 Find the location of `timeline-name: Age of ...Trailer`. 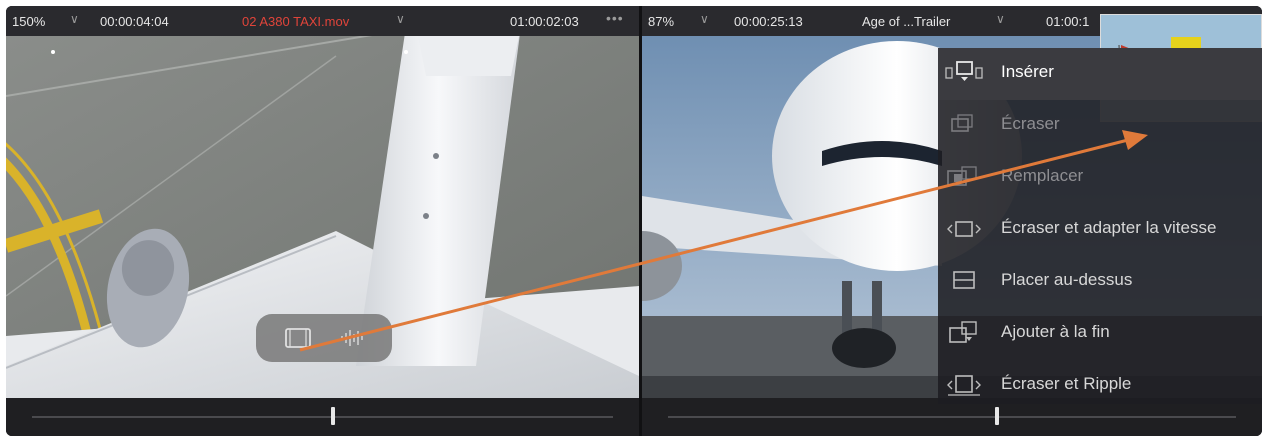

timeline-name: Age of ...Trailer is located at coordinates (906, 21).